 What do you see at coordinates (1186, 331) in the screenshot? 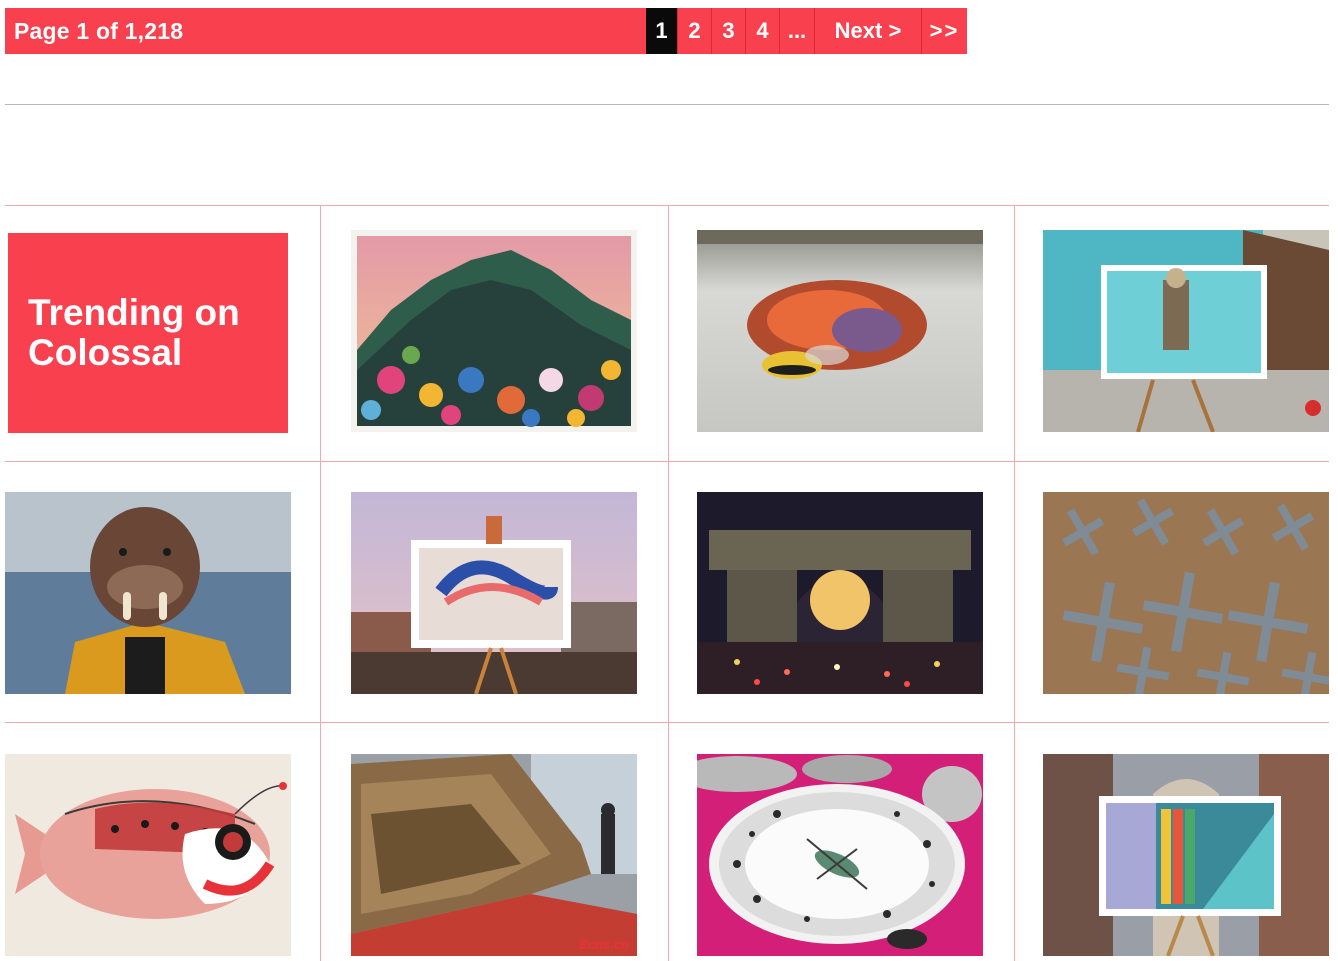
I see `thumb-framed-pool-scene` at bounding box center [1186, 331].